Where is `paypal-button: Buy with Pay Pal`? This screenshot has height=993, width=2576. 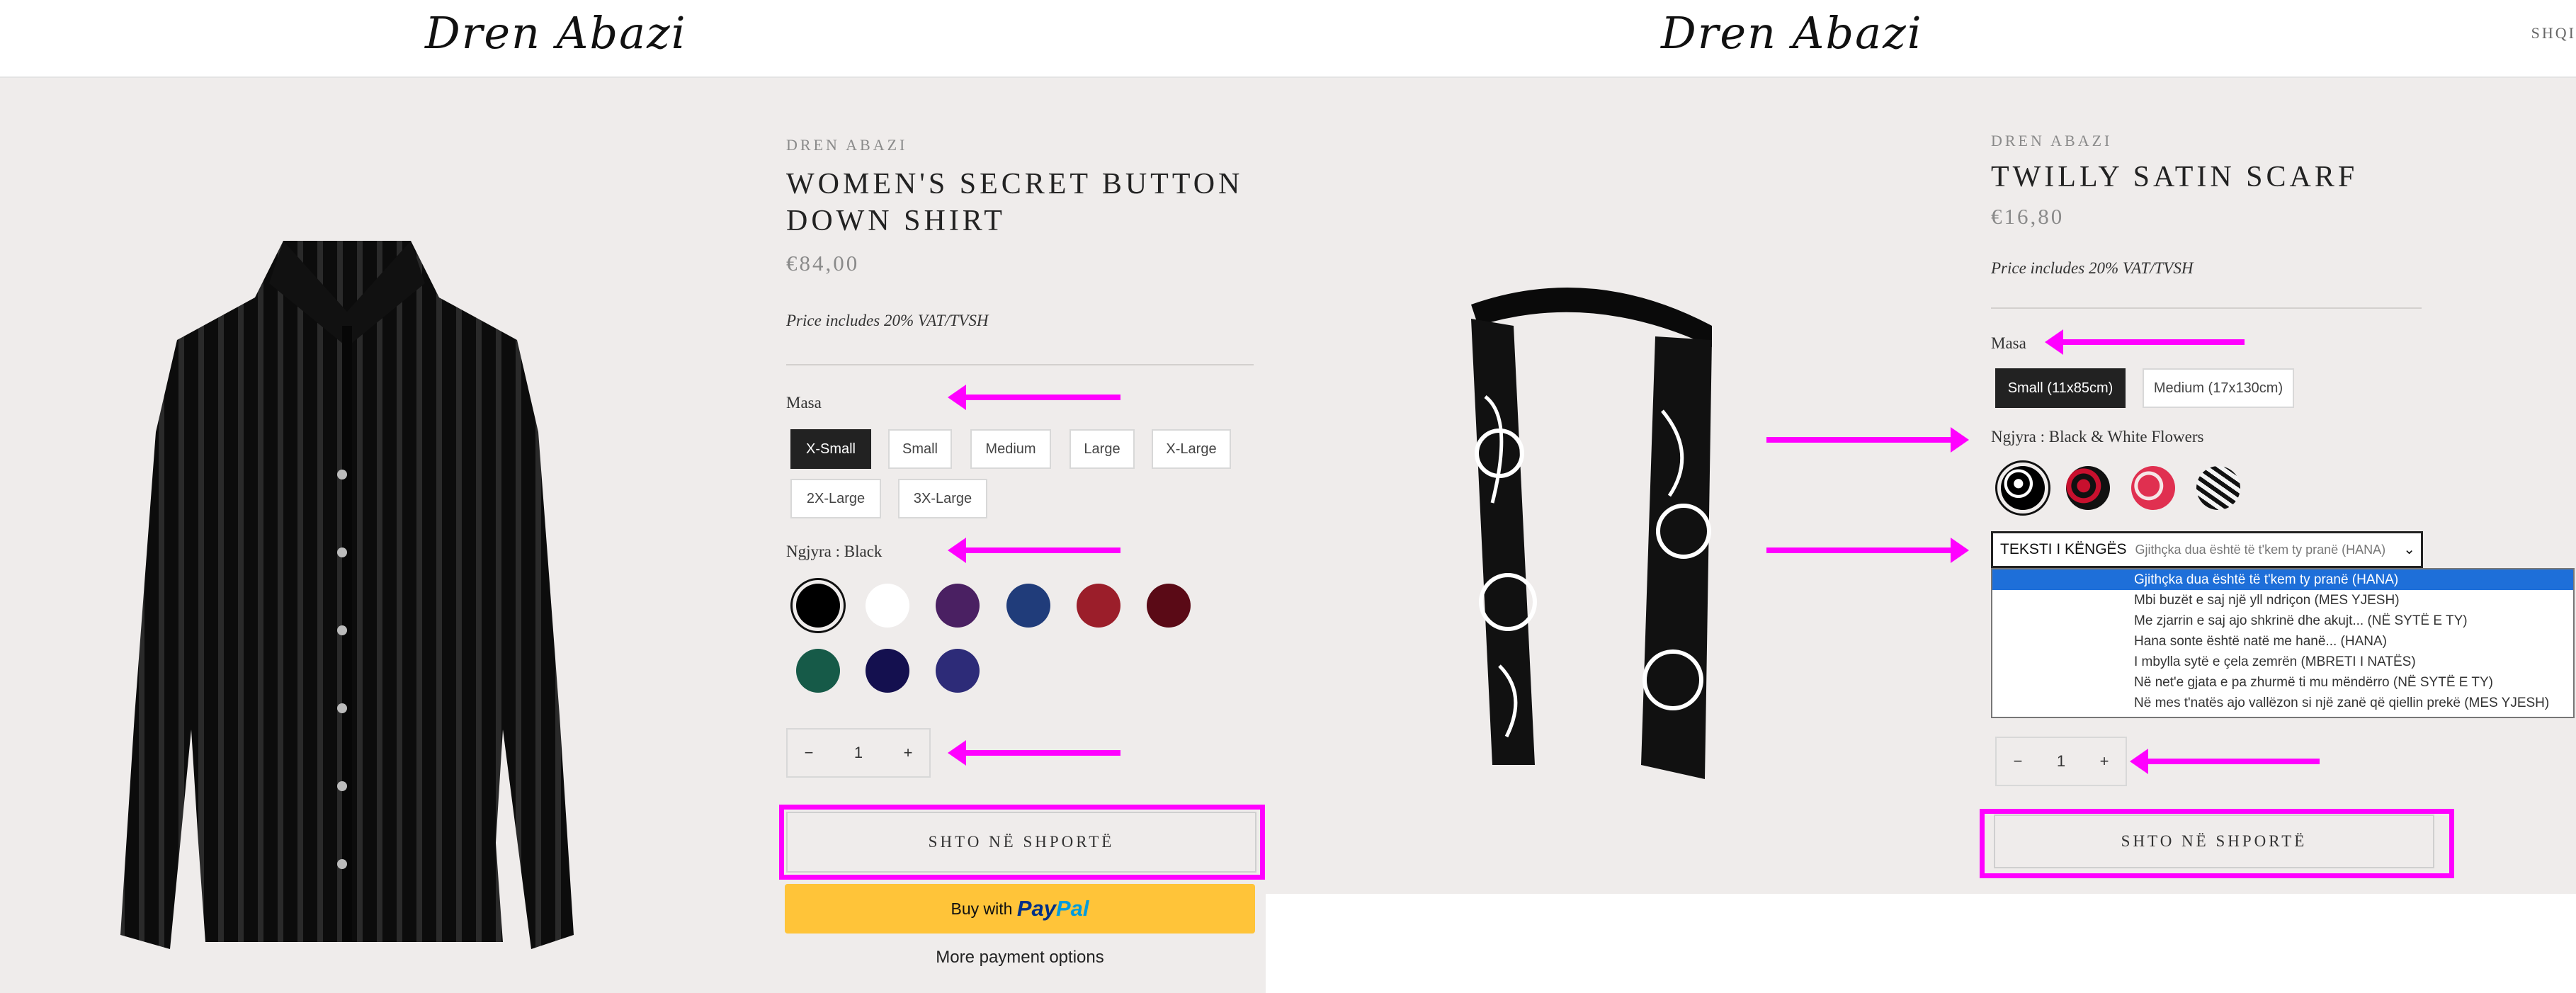 paypal-button: Buy with Pay Pal is located at coordinates (1020, 909).